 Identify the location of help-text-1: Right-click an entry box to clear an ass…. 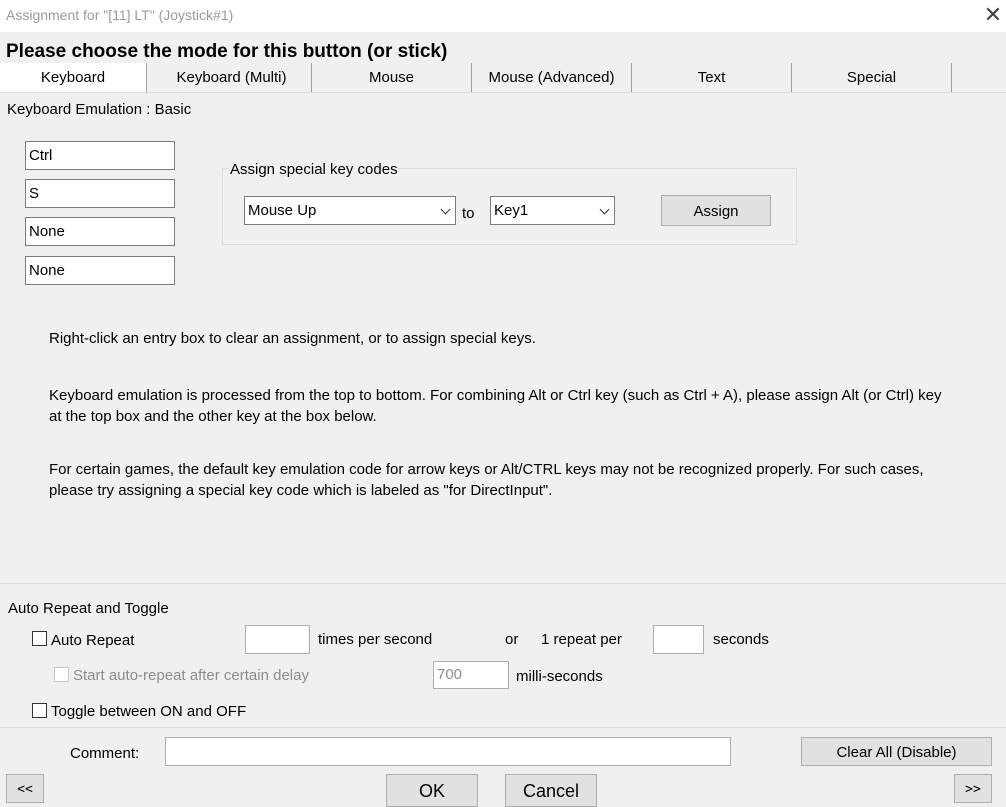
(292, 338).